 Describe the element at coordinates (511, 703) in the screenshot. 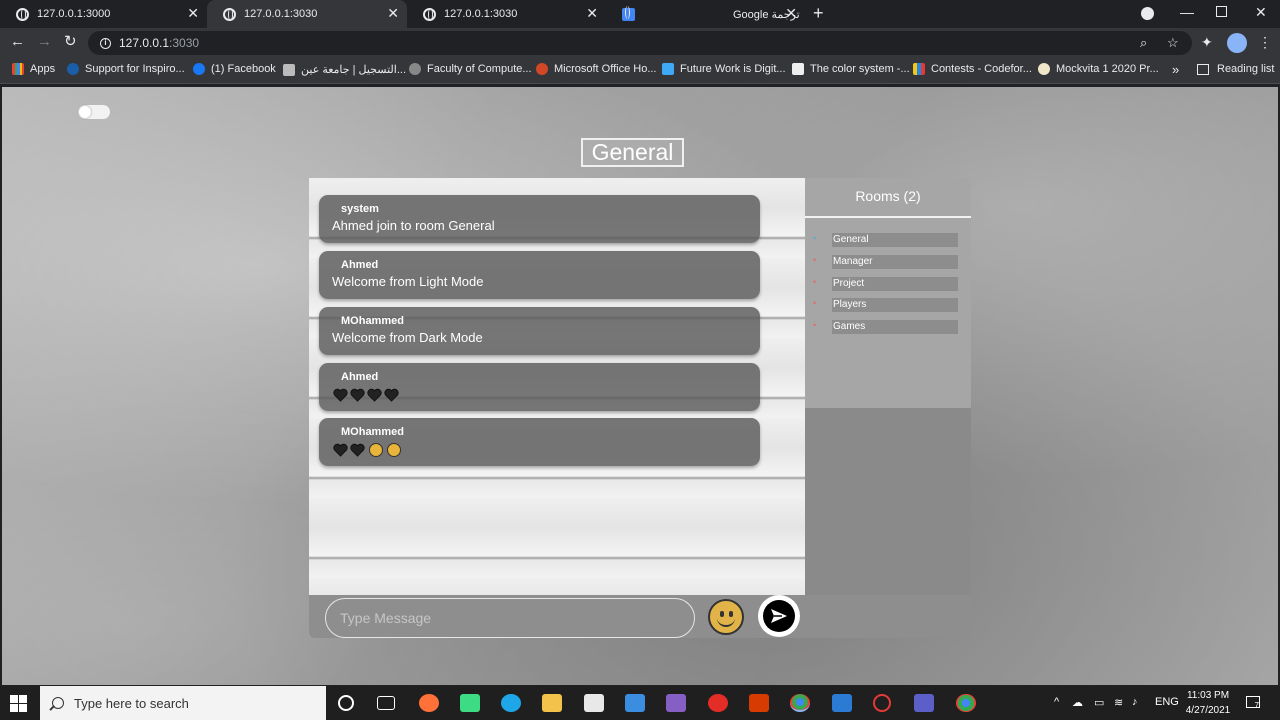

I see `edge-icon` at that location.